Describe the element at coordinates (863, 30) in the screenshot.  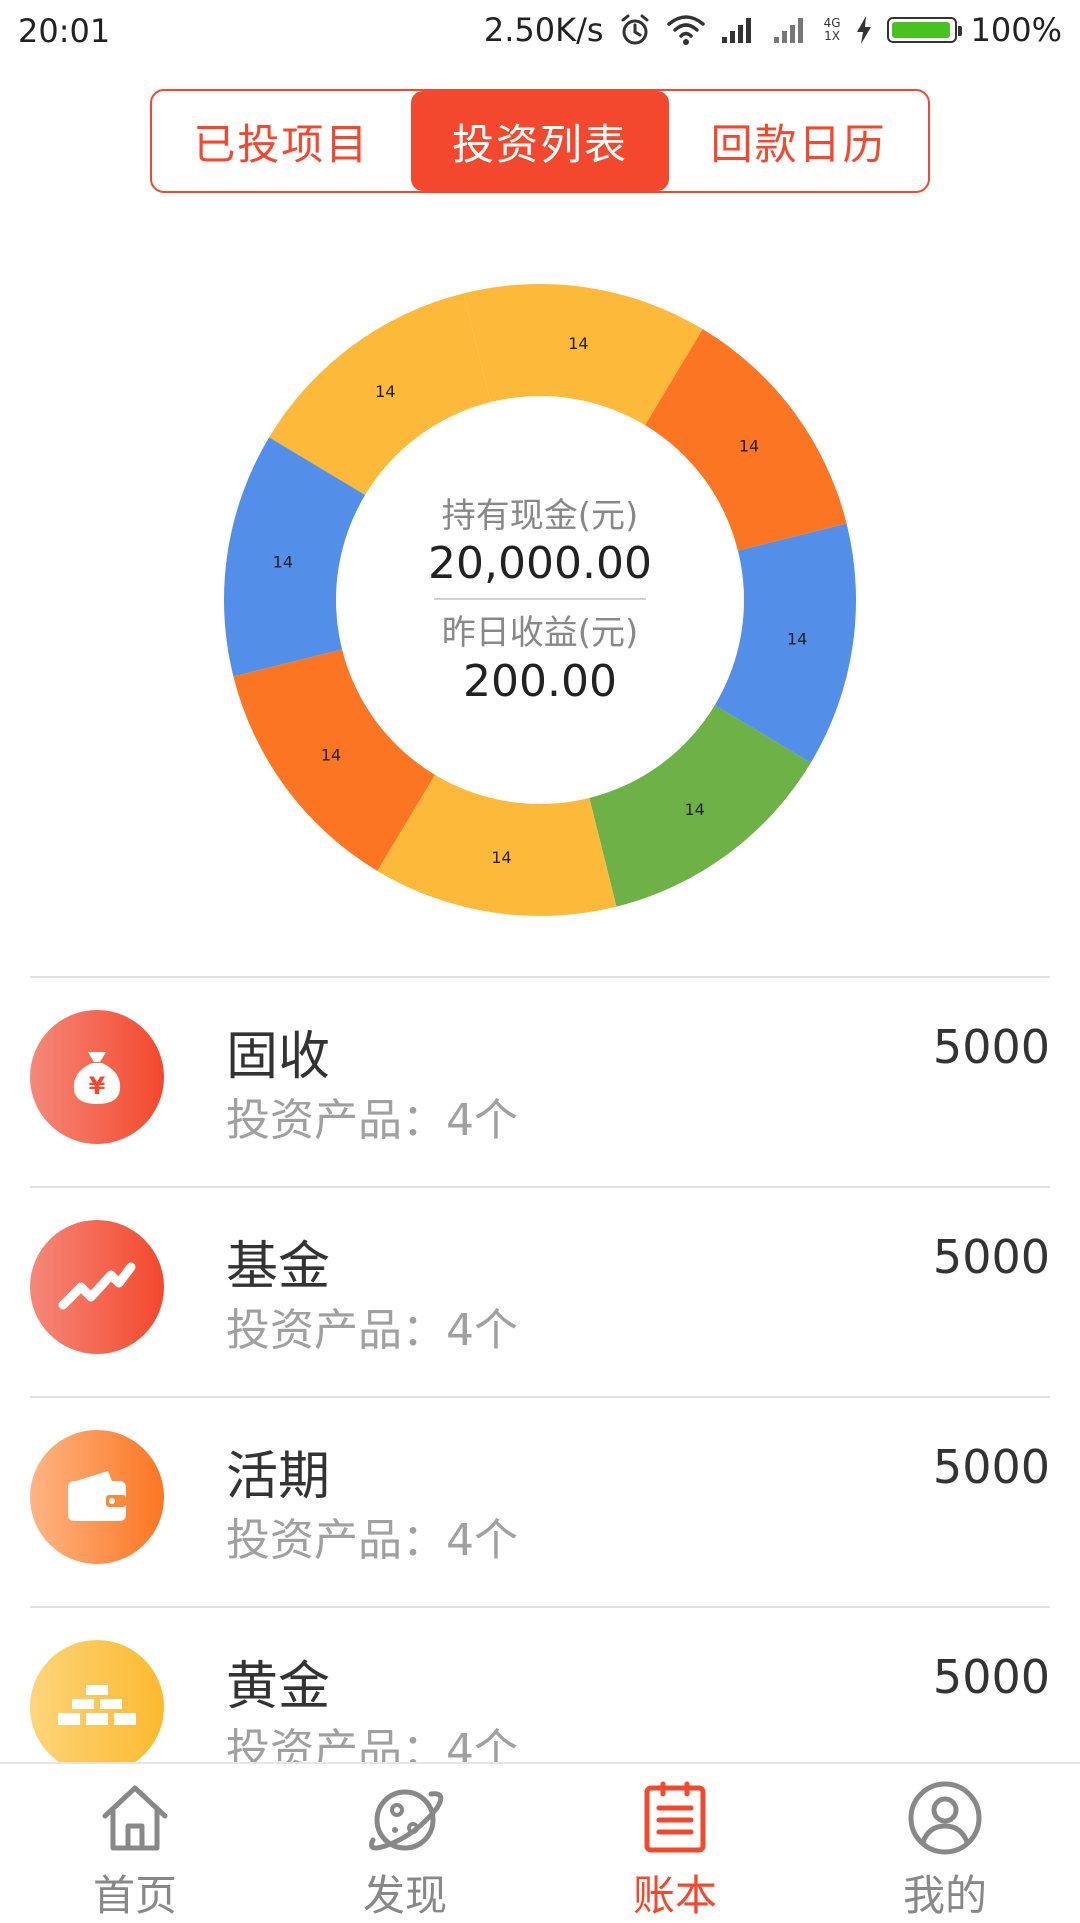
I see `charging-icon` at that location.